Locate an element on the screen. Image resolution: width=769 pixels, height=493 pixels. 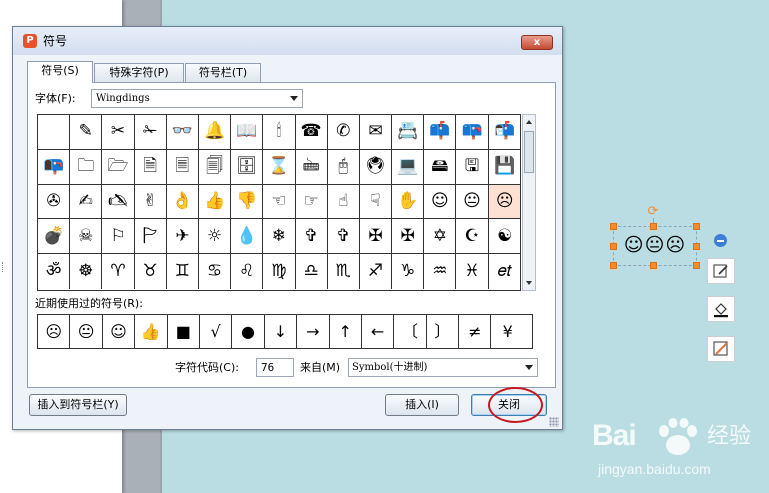
symbol-cell: 📖 is located at coordinates (247, 132).